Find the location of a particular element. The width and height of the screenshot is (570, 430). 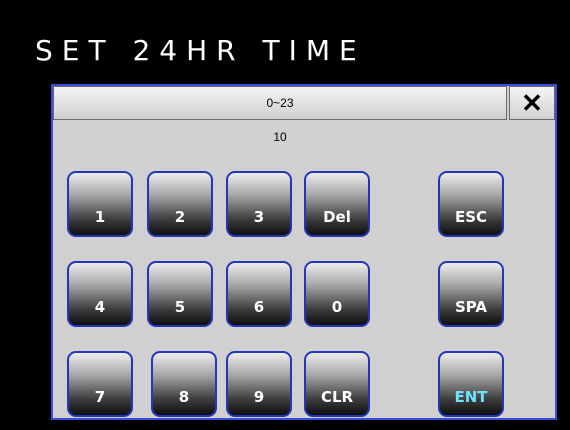

range-display: 0~23 is located at coordinates (280, 103).